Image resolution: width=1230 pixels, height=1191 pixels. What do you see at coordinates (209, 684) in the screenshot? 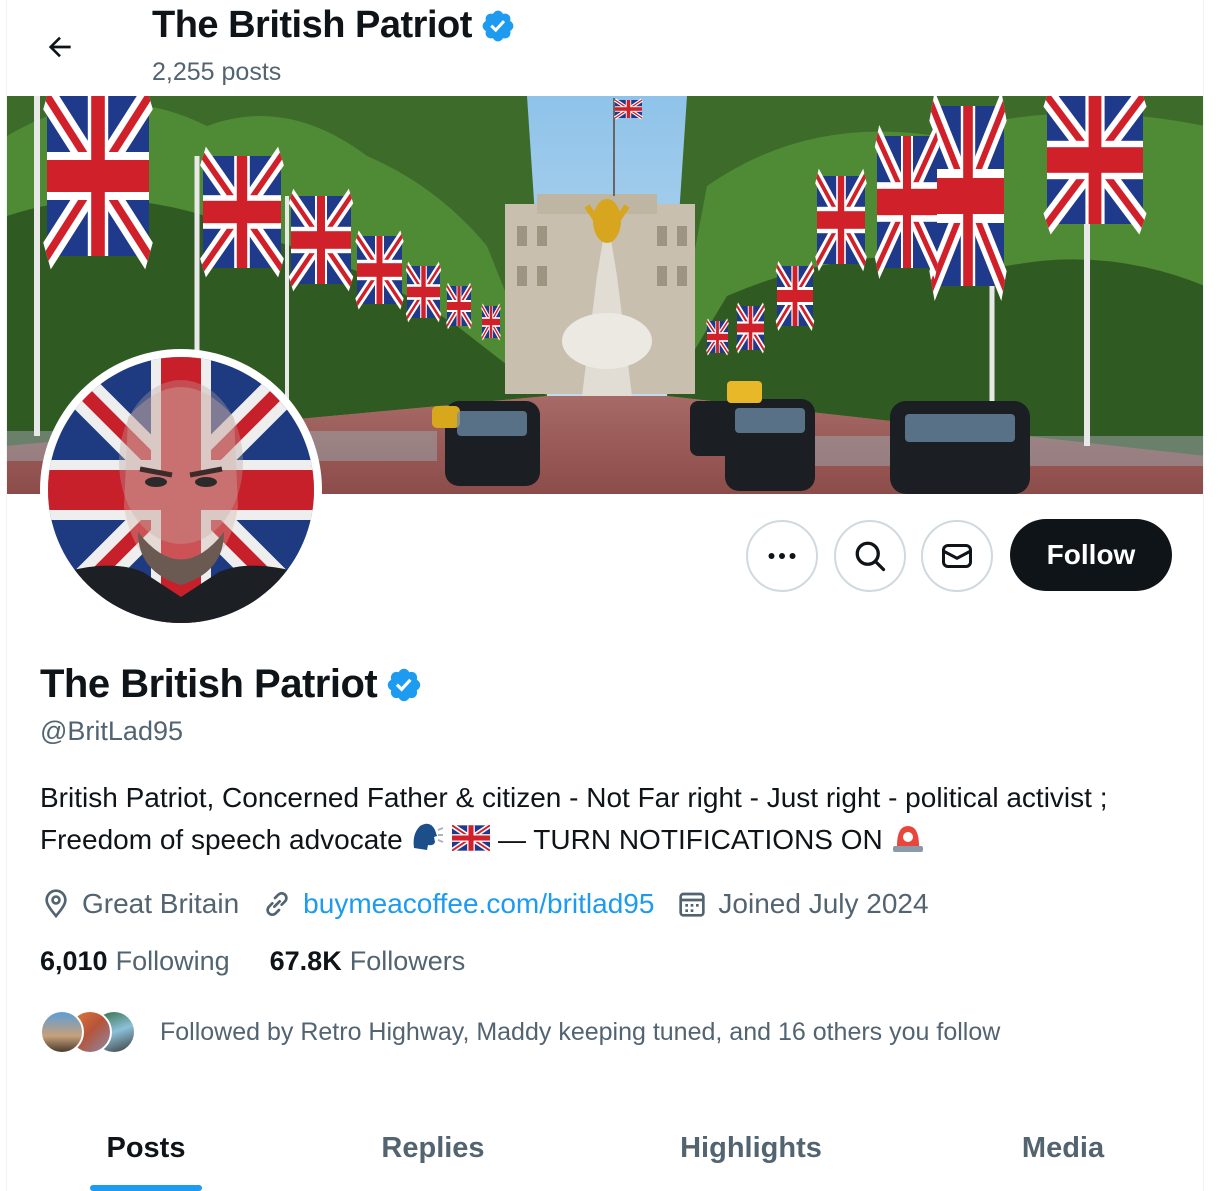
I see `display-name-text: The British Patriot` at bounding box center [209, 684].